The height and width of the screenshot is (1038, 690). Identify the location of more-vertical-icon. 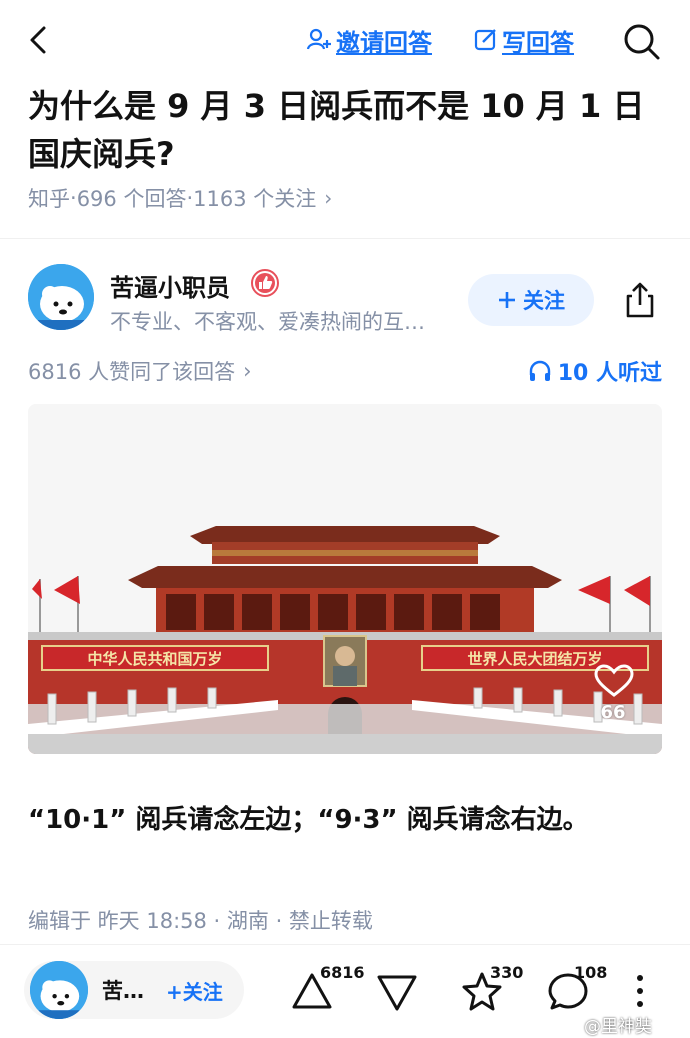
(640, 991).